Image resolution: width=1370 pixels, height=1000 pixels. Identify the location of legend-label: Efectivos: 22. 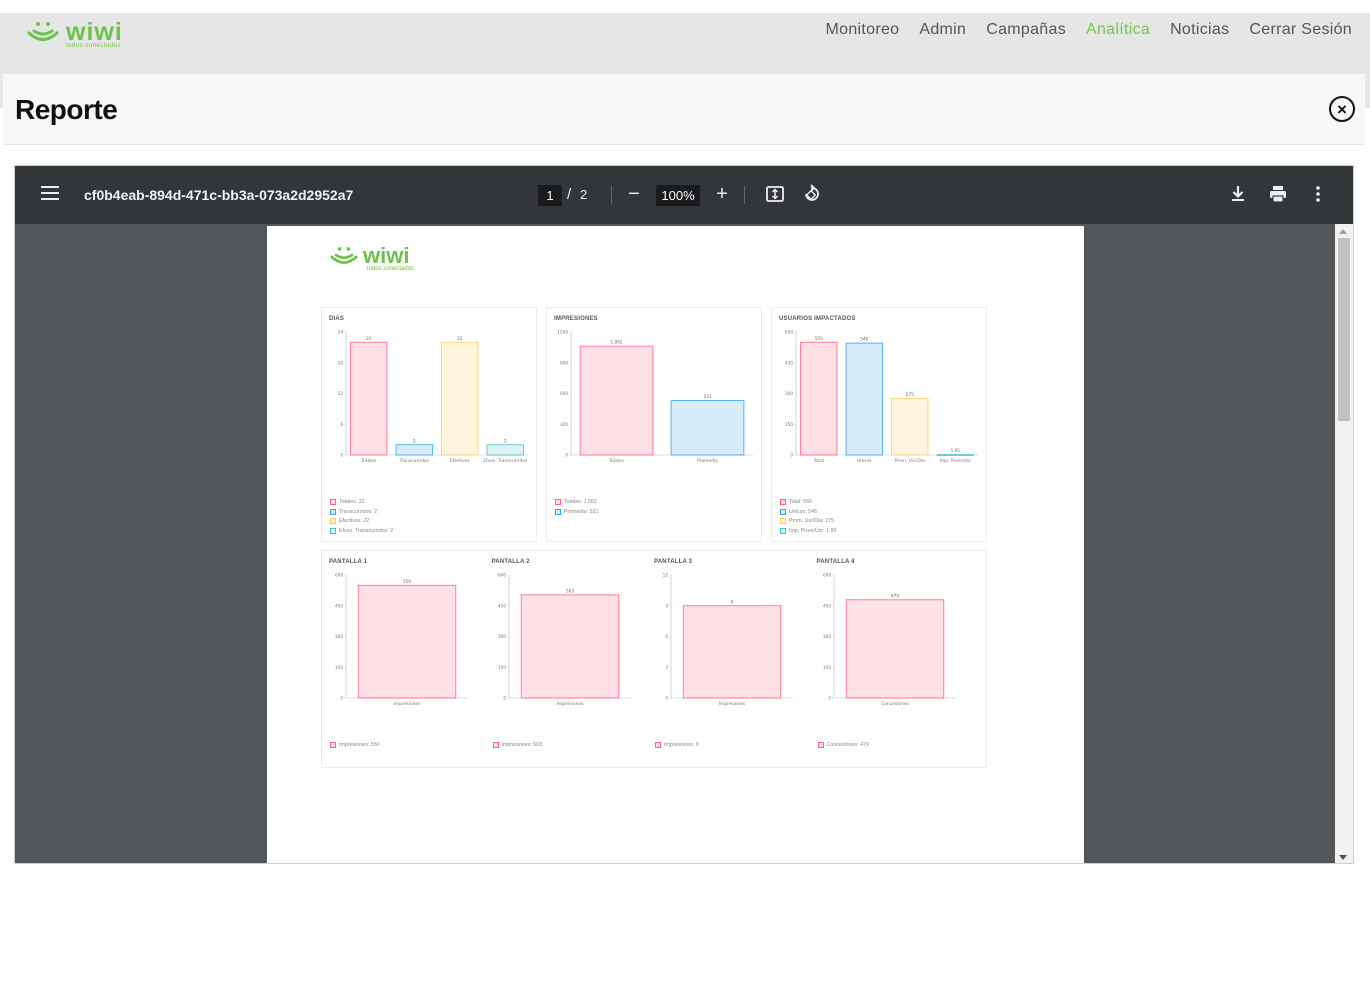
(354, 521).